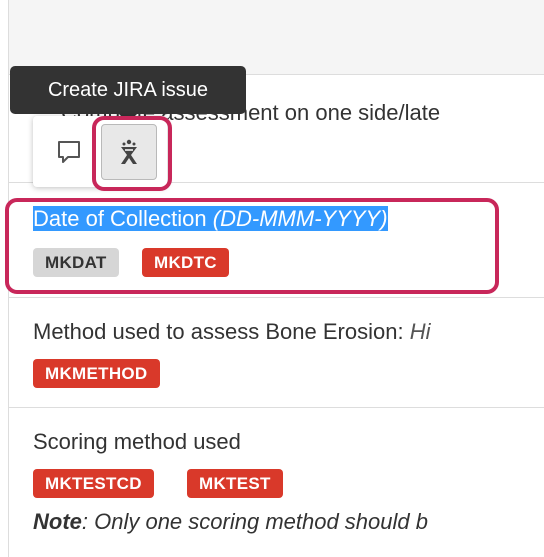  I want to click on highlight-jira-button, so click(132, 153).